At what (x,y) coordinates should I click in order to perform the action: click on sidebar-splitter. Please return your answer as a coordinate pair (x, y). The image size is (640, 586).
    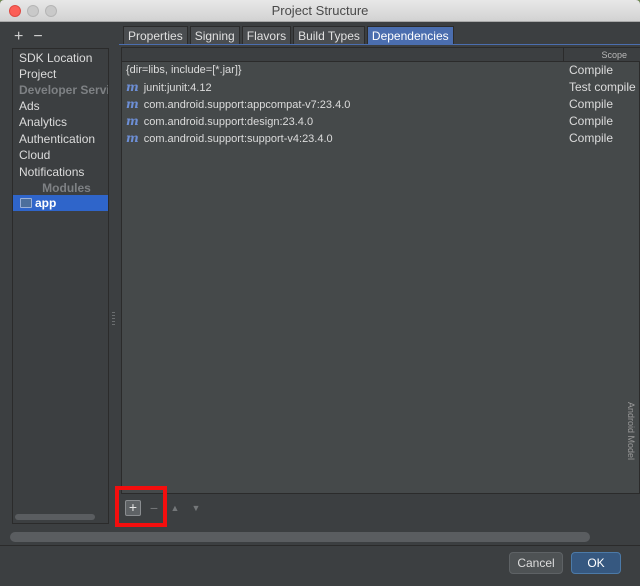
    Looking at the image, I should click on (114, 286).